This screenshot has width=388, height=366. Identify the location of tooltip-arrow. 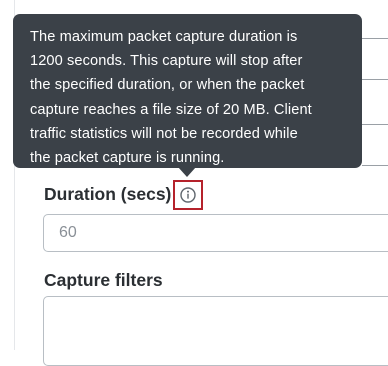
(187, 172).